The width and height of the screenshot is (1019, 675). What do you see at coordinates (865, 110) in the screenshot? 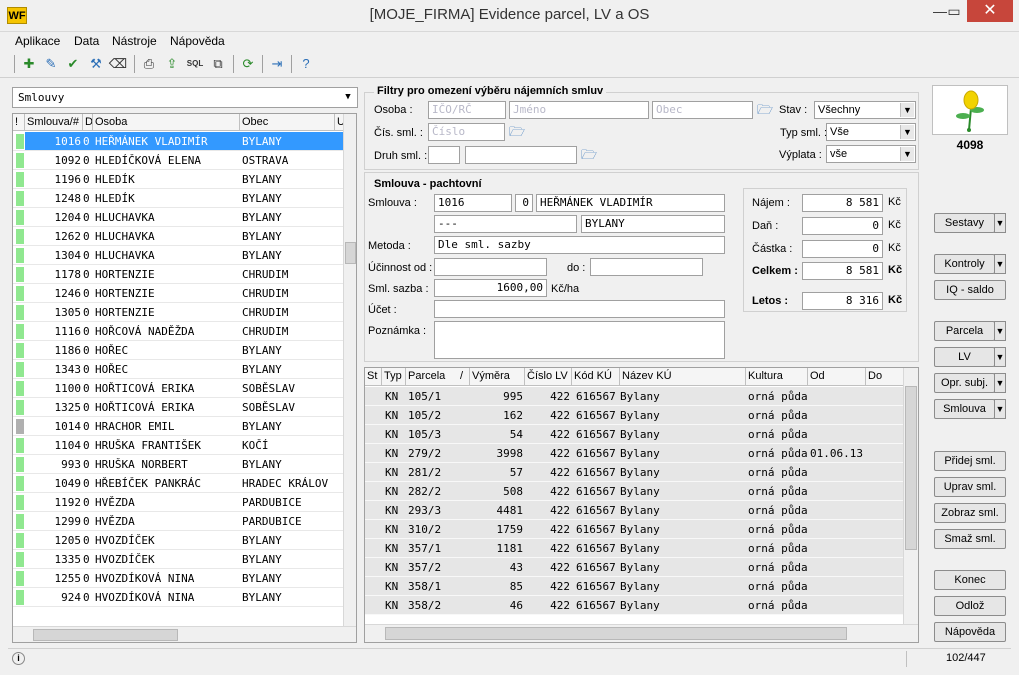
I see `stav-select: Všechny ▼` at bounding box center [865, 110].